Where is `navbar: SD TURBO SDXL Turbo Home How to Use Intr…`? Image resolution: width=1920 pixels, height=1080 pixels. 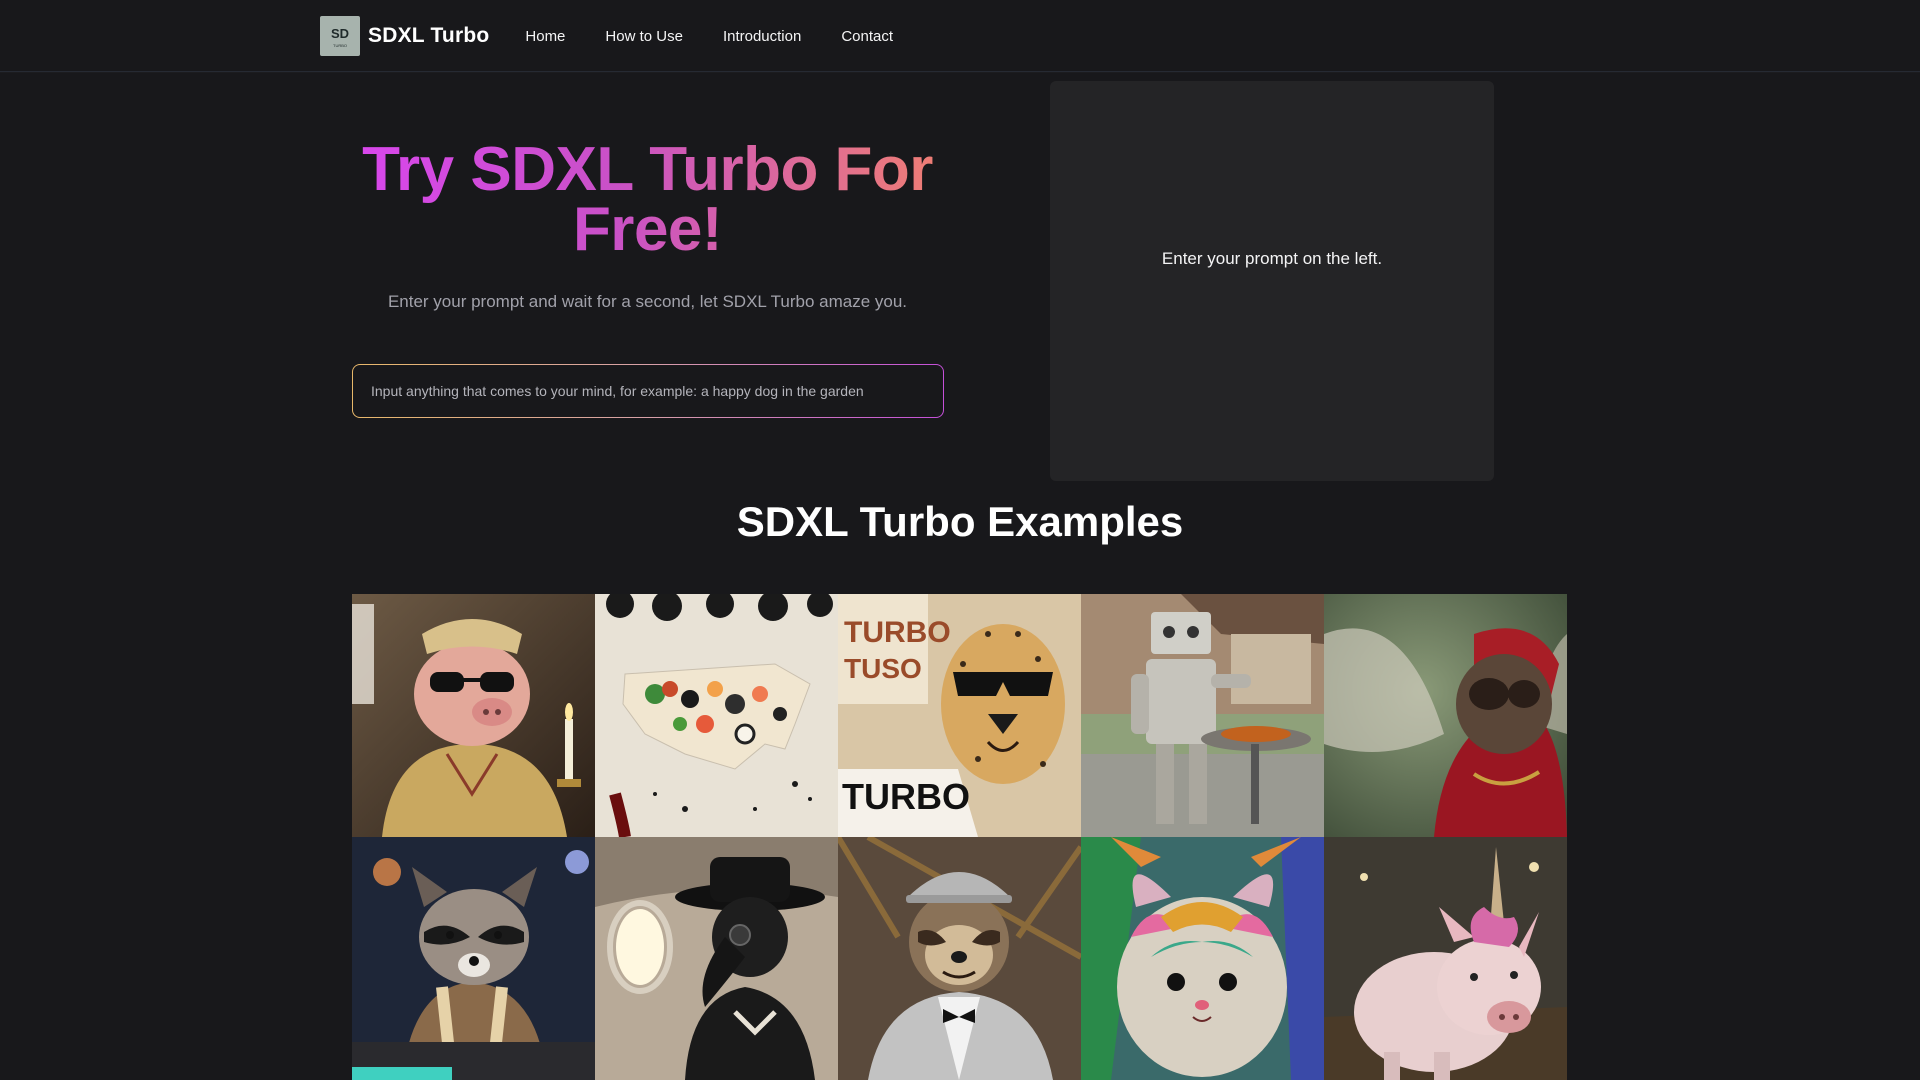 navbar: SD TURBO SDXL Turbo Home How to Use Intr… is located at coordinates (960, 36).